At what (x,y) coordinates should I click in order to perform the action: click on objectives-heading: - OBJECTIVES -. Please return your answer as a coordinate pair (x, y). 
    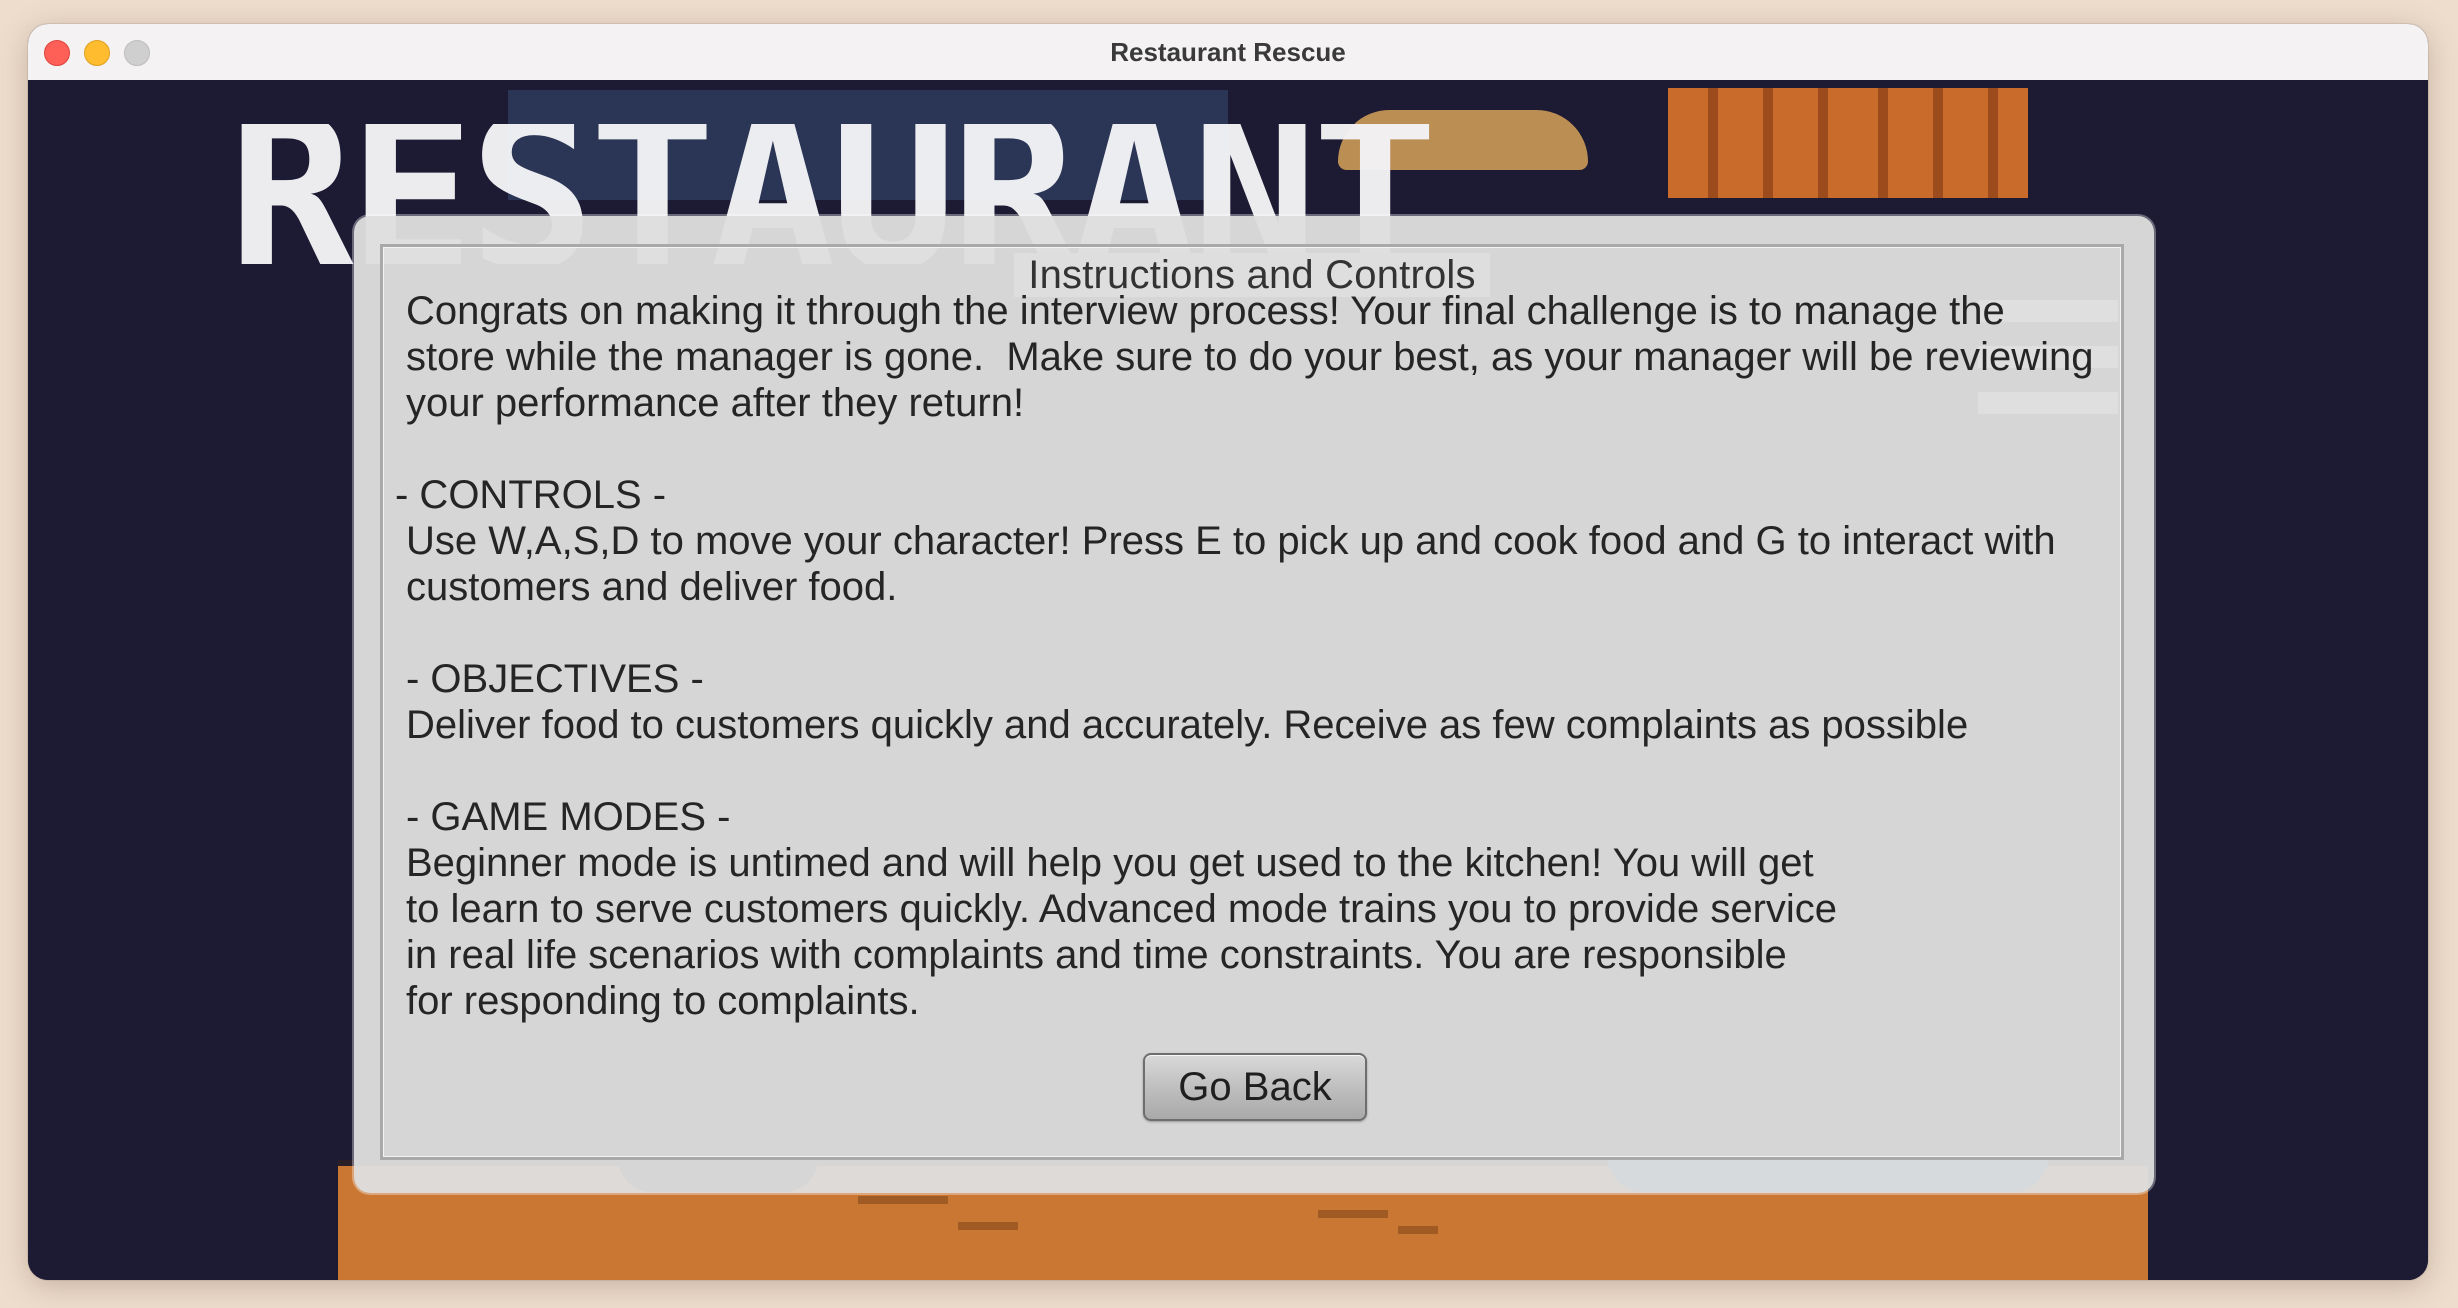
    Looking at the image, I should click on (555, 679).